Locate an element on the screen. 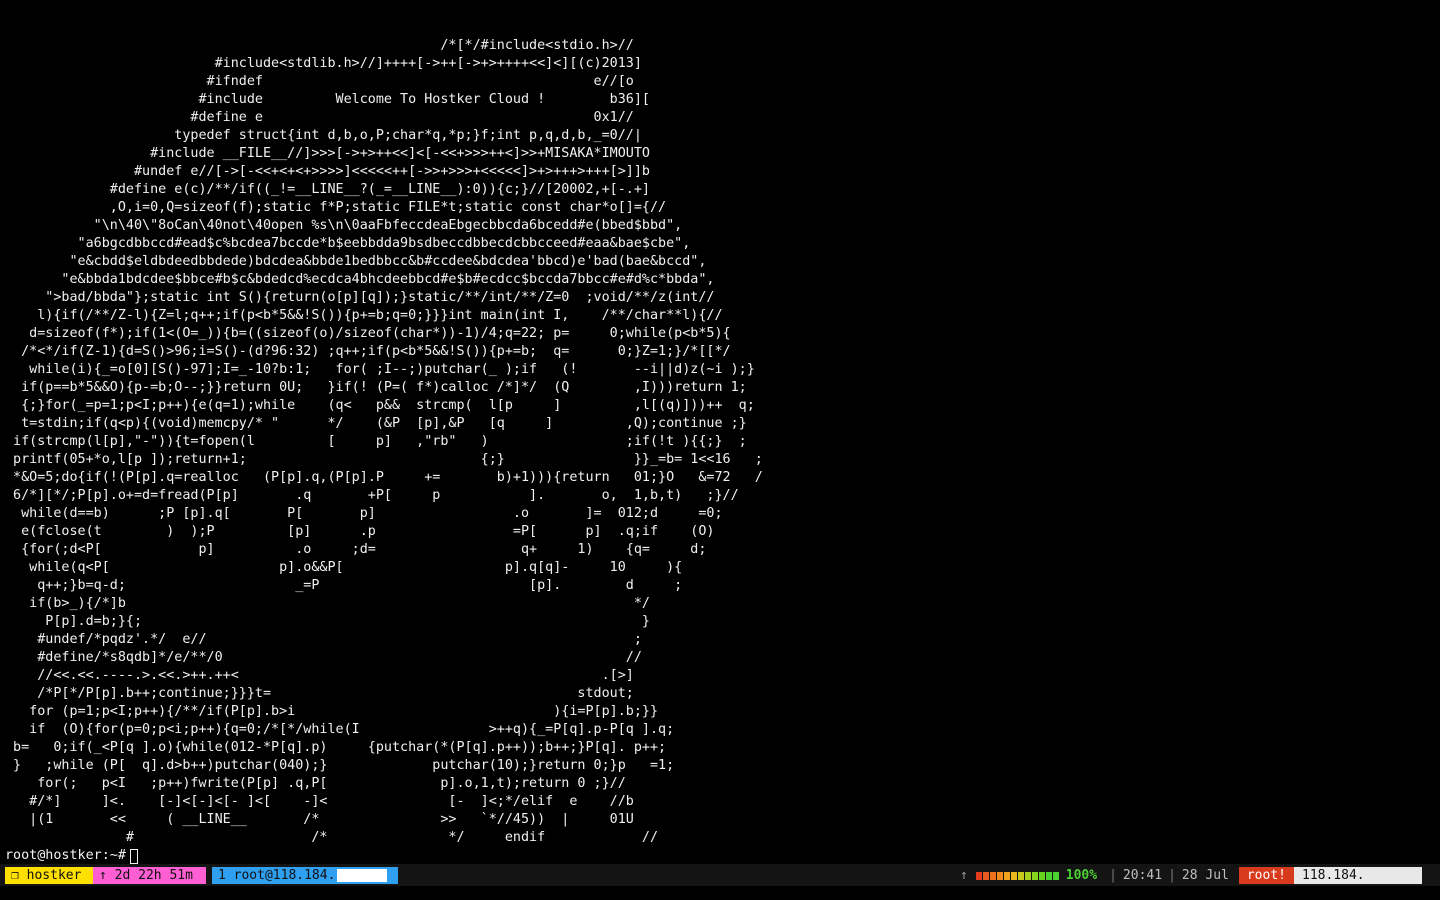 This screenshot has height=900, width=1440. bottom-strip is located at coordinates (720, 893).